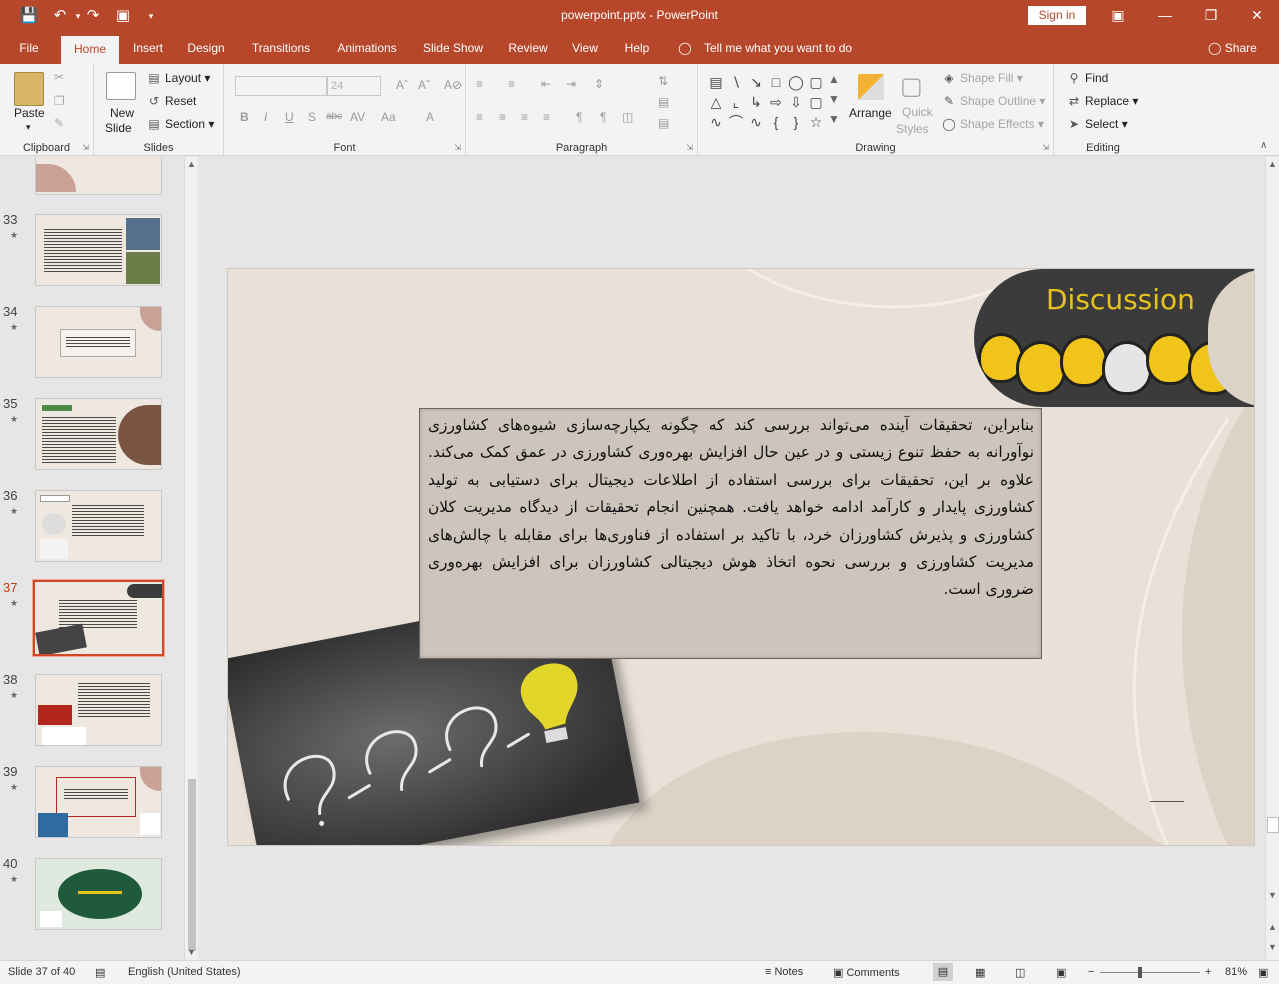  I want to click on shapes-gallery: ▤ ∖ ↘ □ ◯ ▢ △ ⌞ ↳ ⇨ ⇩ ▢ ∿ ⌒ ∿{} ☆, so click(766, 103).